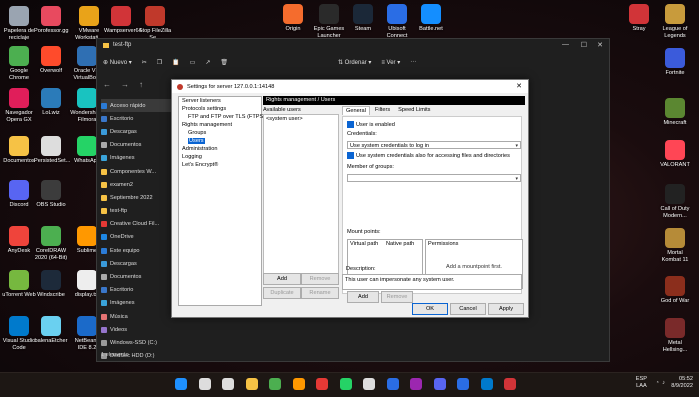 The height and width of the screenshot is (397, 699). I want to click on volume-icon: ♪, so click(663, 383).